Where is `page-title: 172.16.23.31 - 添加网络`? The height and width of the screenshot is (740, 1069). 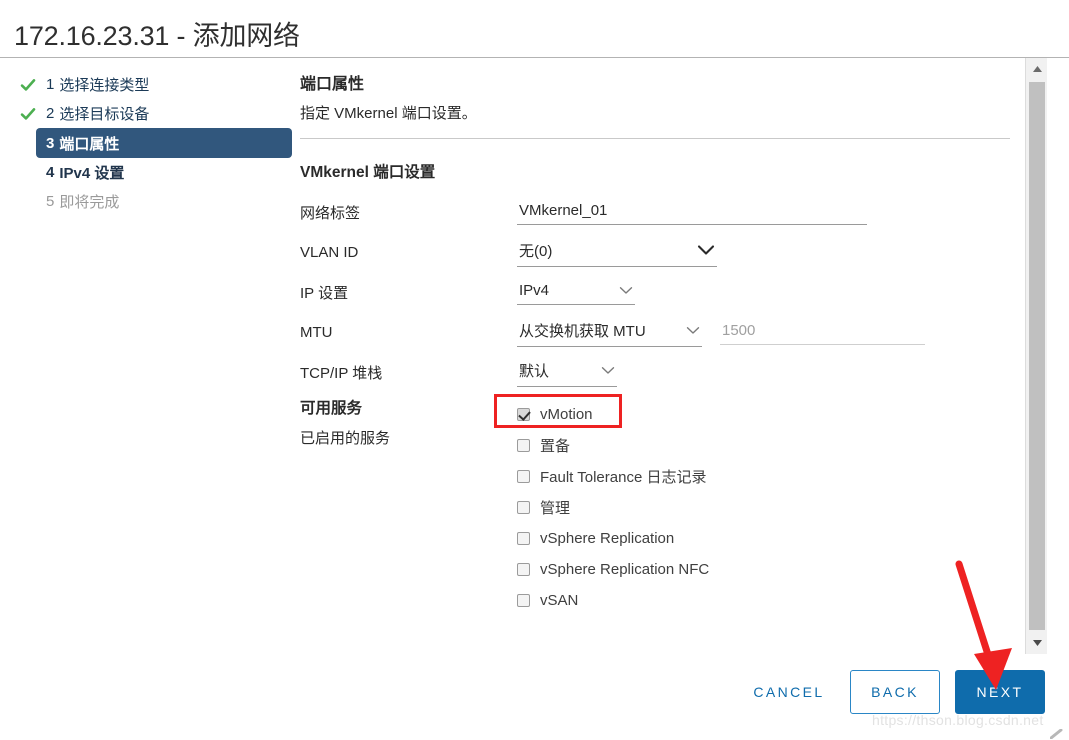 page-title: 172.16.23.31 - 添加网络 is located at coordinates (157, 36).